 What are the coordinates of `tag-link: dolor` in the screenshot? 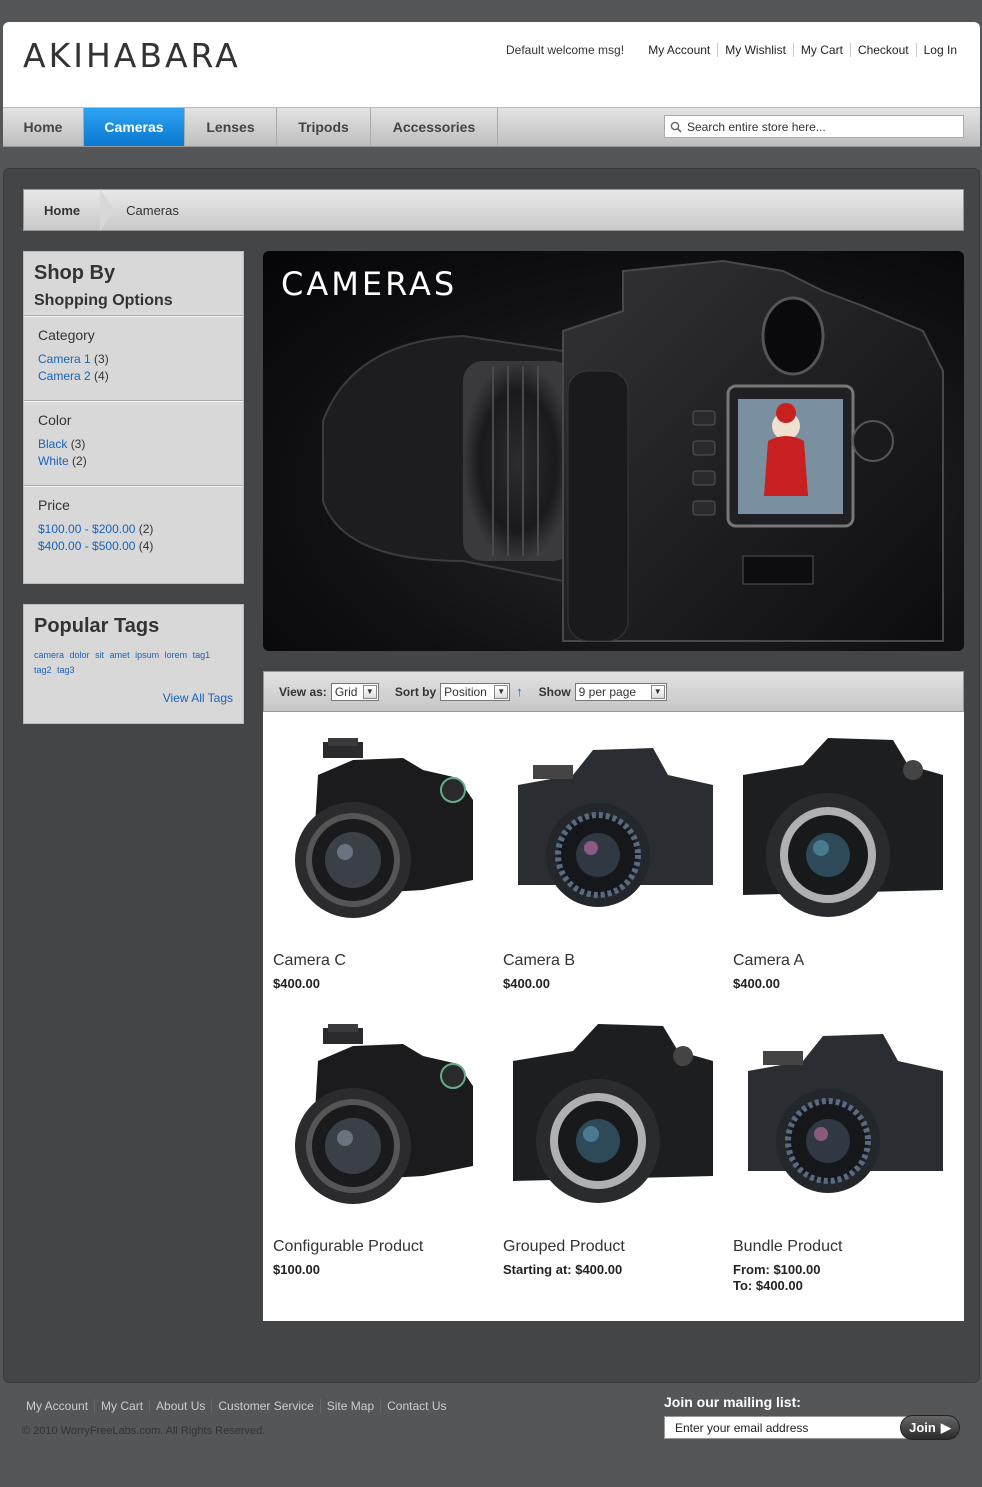 It's located at (80, 655).